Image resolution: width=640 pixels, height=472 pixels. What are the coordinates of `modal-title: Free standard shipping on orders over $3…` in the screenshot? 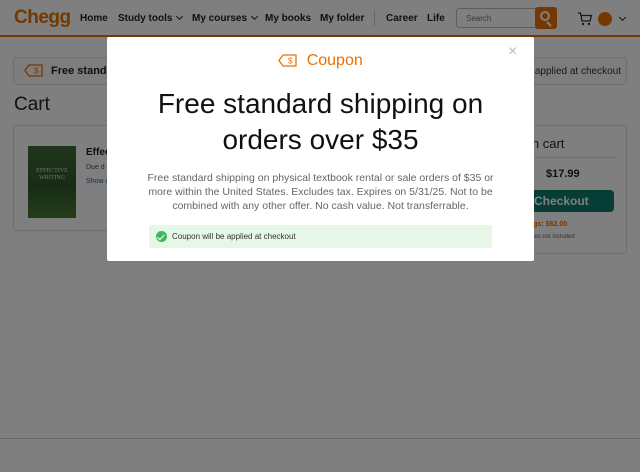 It's located at (320, 121).